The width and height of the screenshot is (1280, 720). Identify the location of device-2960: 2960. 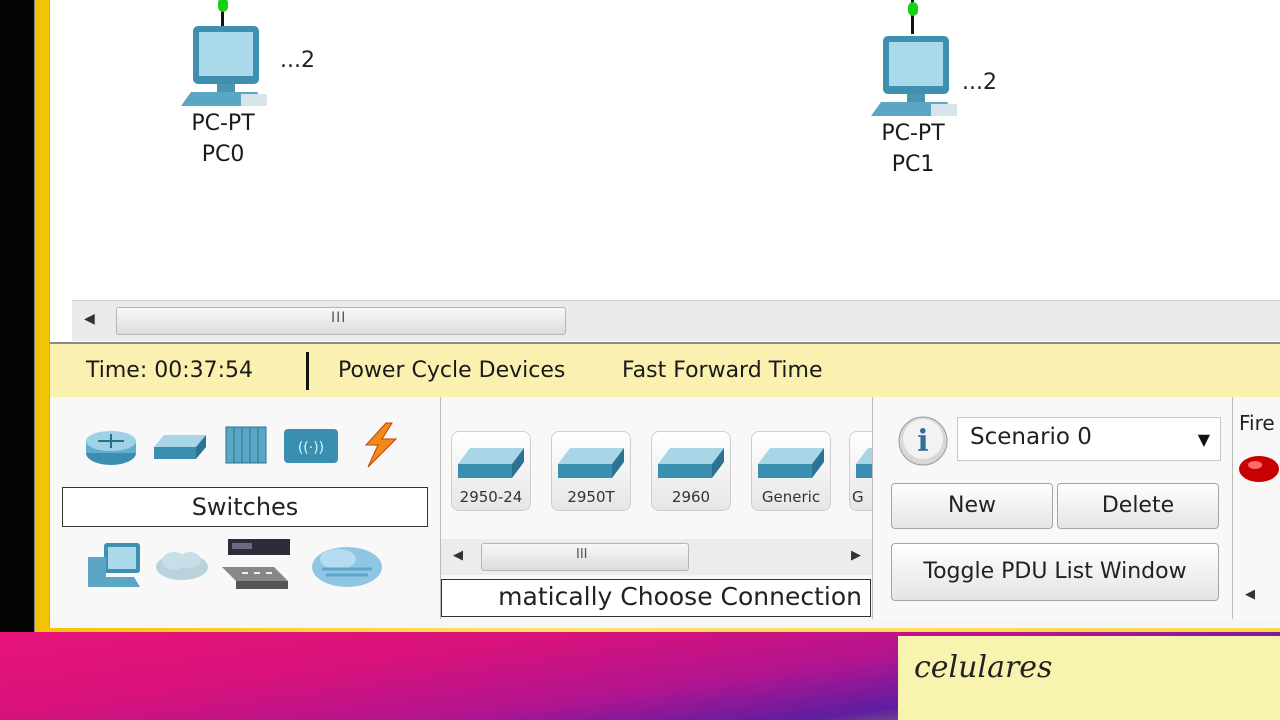
(691, 471).